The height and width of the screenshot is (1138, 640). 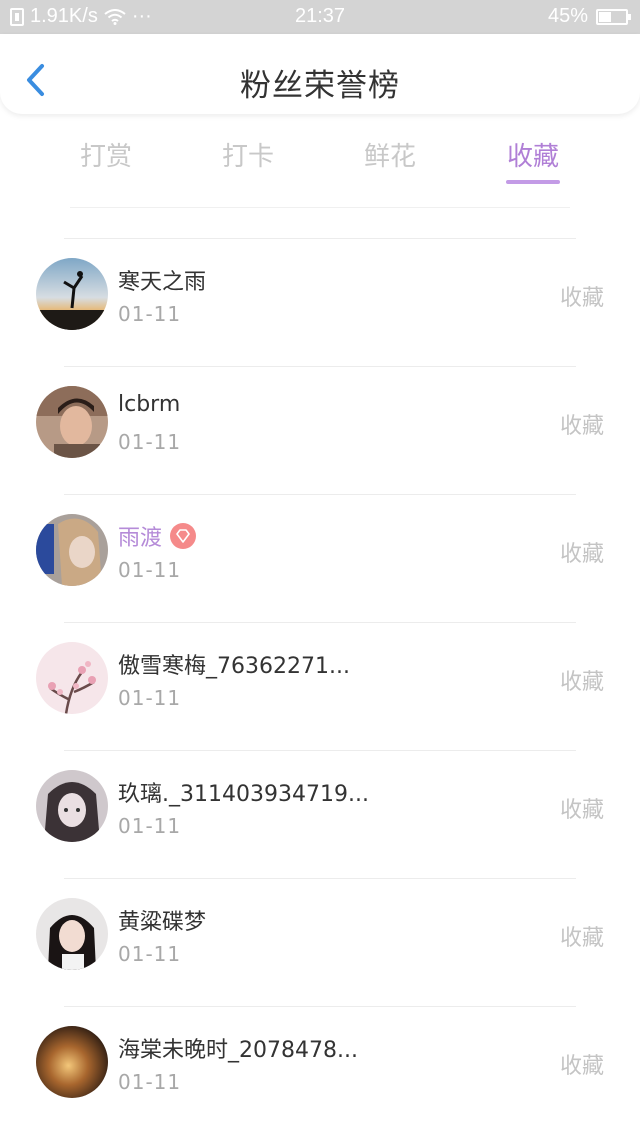 I want to click on nav-bar: 粉丝荣誉榜, so click(x=320, y=74).